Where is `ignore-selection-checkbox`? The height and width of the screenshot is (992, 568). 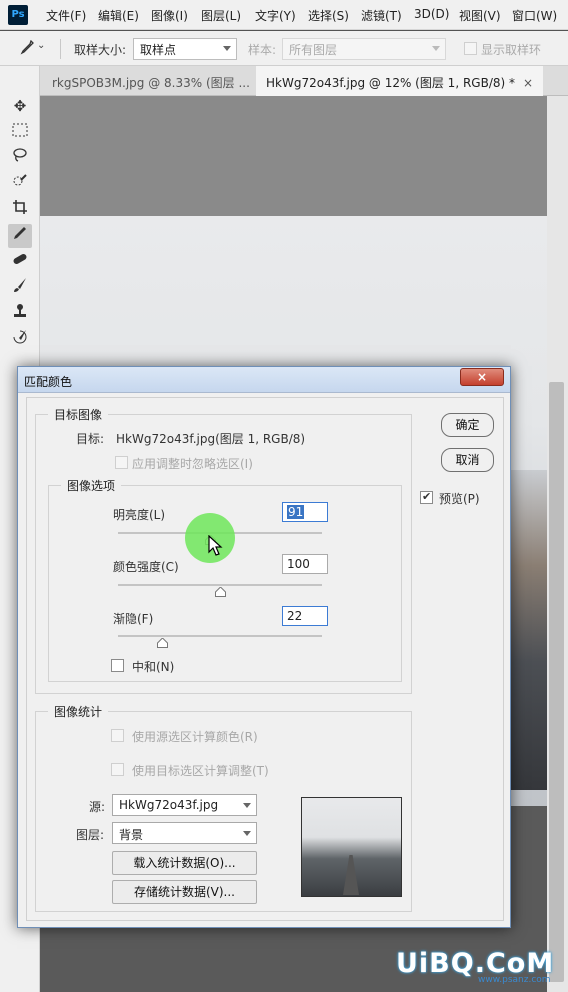
ignore-selection-checkbox is located at coordinates (121, 462).